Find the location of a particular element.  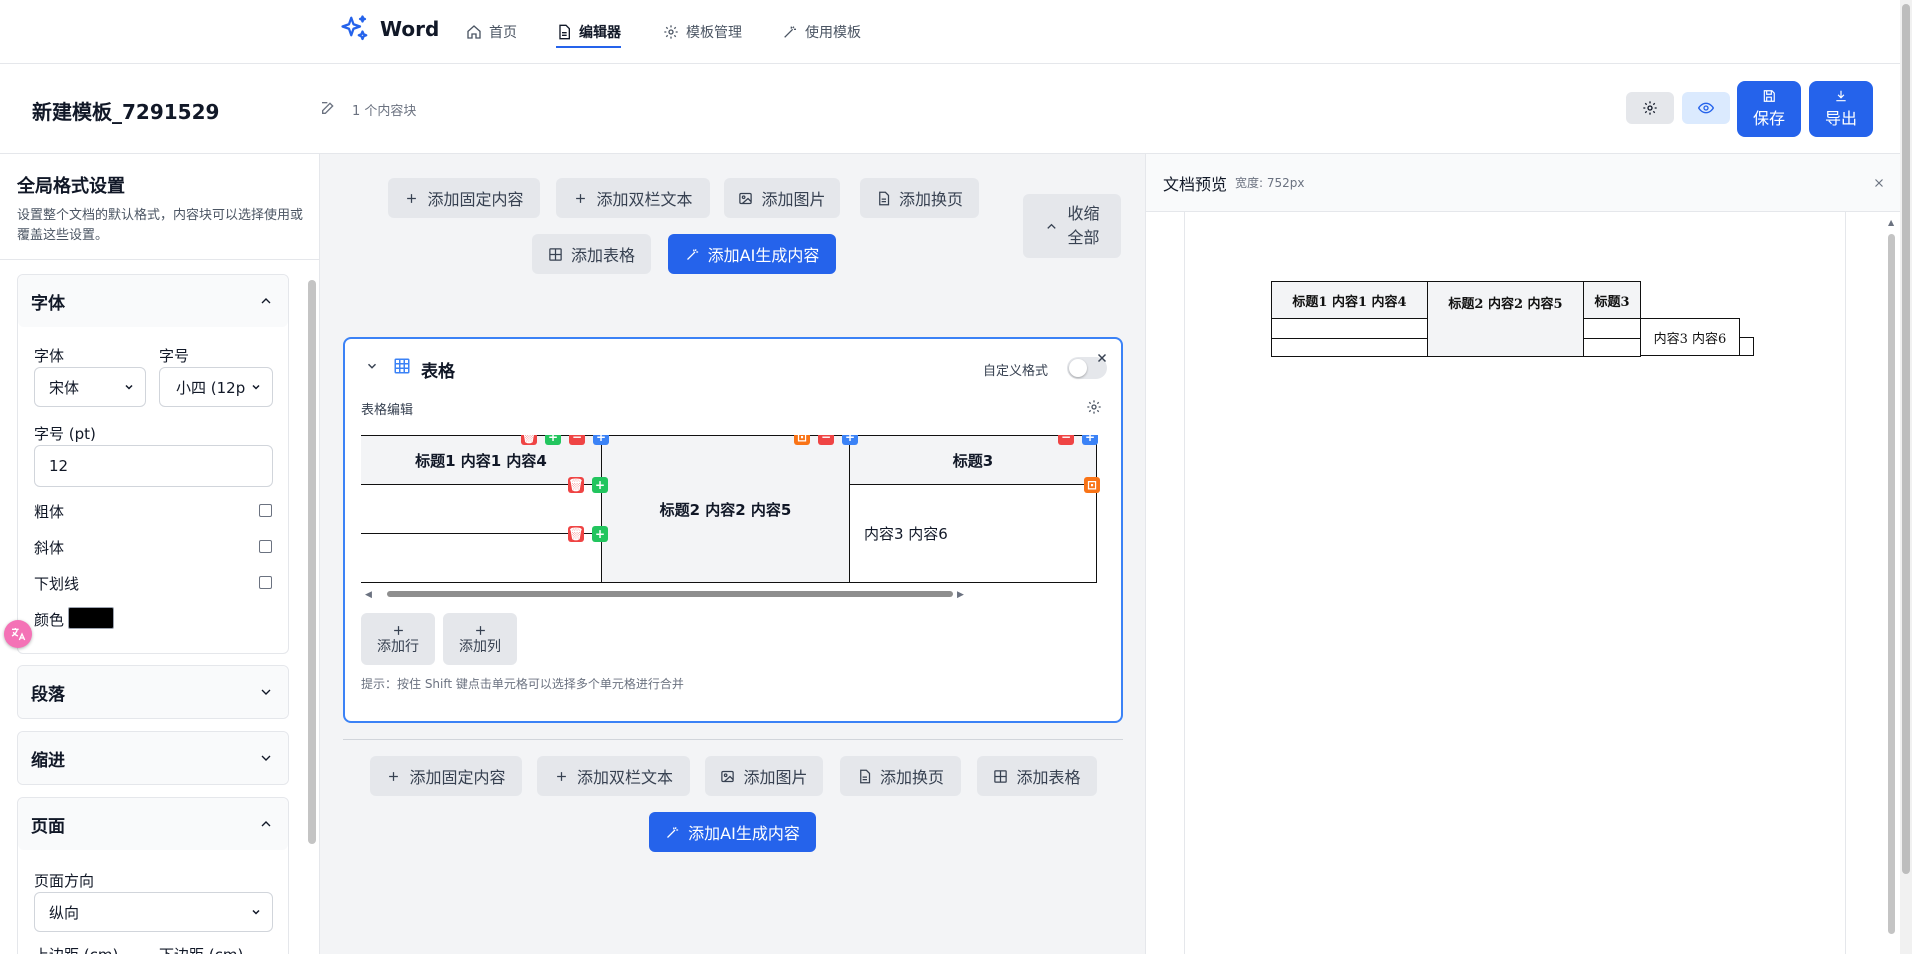

add-fixed-content-button-bottom: 添加固定内容 is located at coordinates (446, 776).